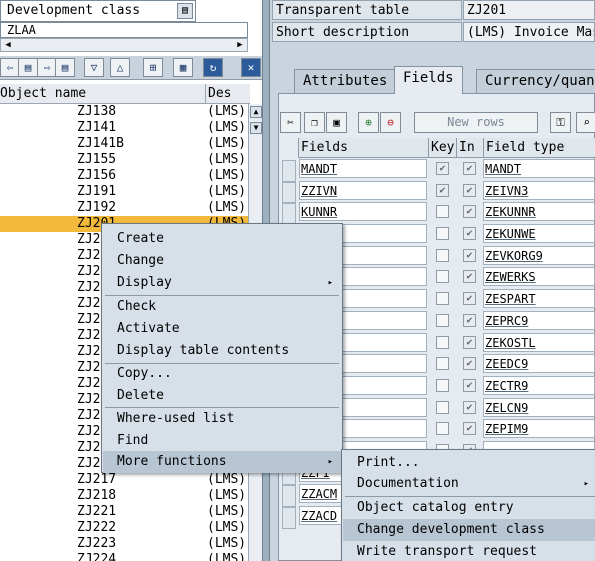  Describe the element at coordinates (469, 551) in the screenshot. I see `submenu-item-write-transport-request: Write transport request` at that location.